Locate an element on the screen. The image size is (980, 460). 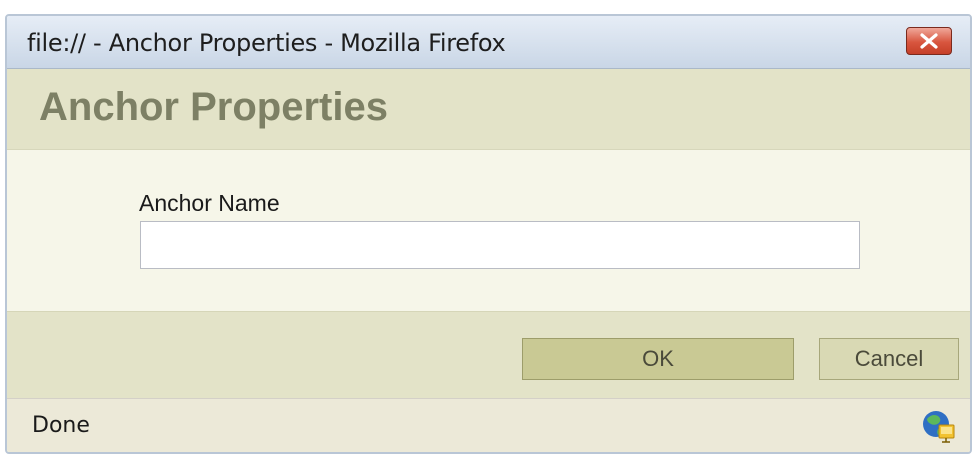
status-text: Done is located at coordinates (61, 425).